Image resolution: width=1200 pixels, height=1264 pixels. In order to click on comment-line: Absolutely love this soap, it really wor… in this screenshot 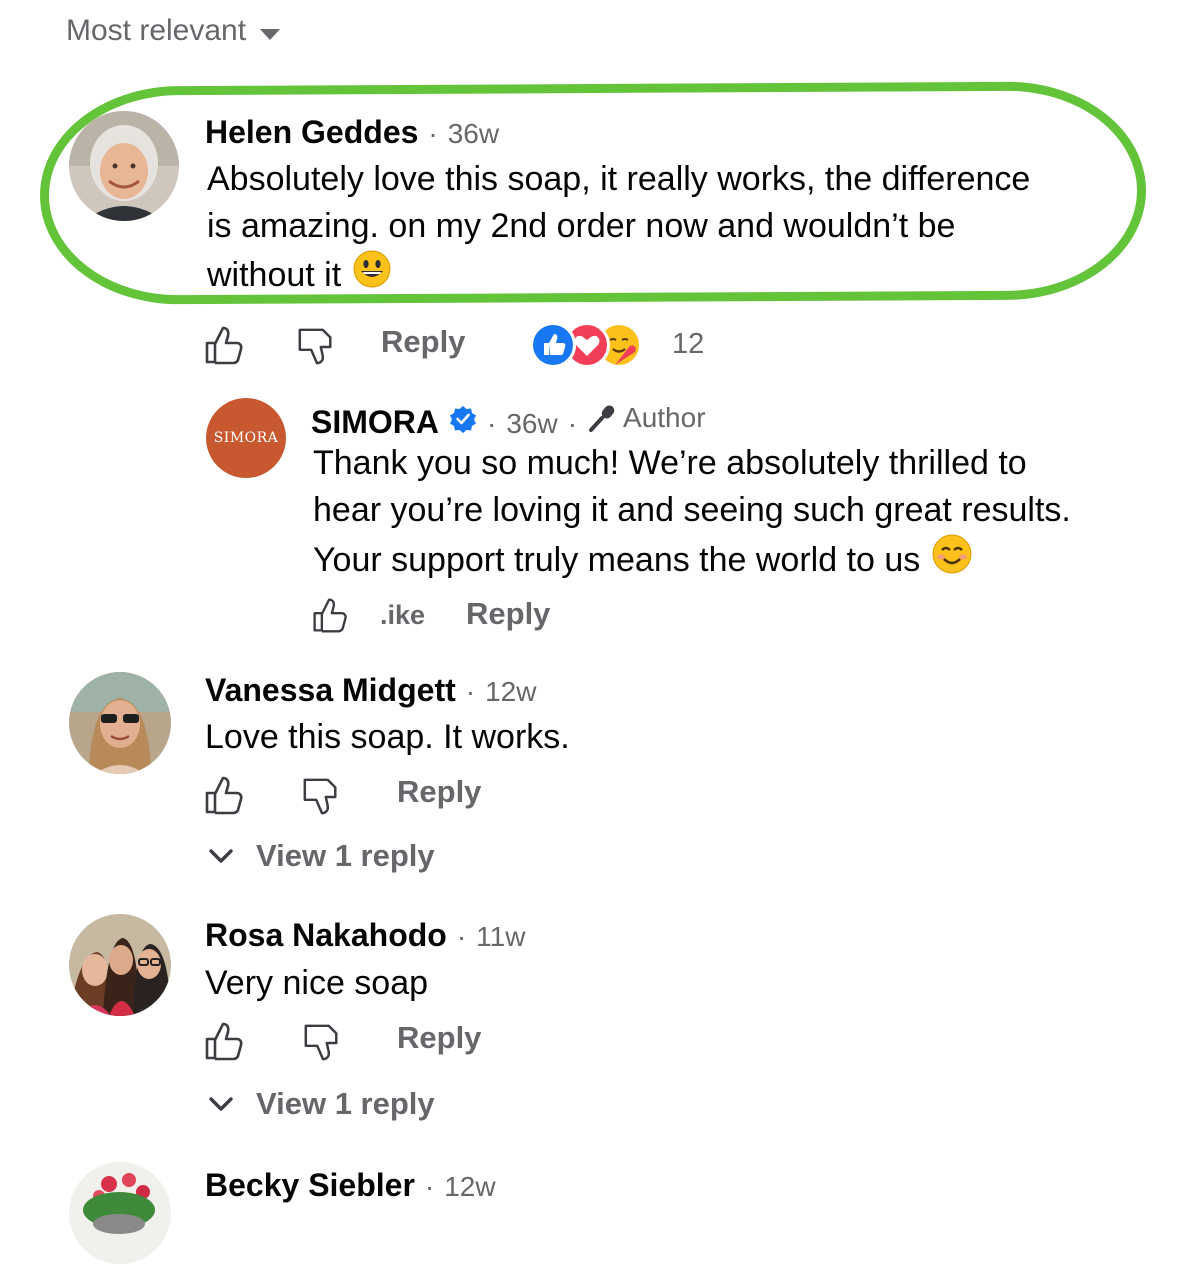, I will do `click(619, 179)`.